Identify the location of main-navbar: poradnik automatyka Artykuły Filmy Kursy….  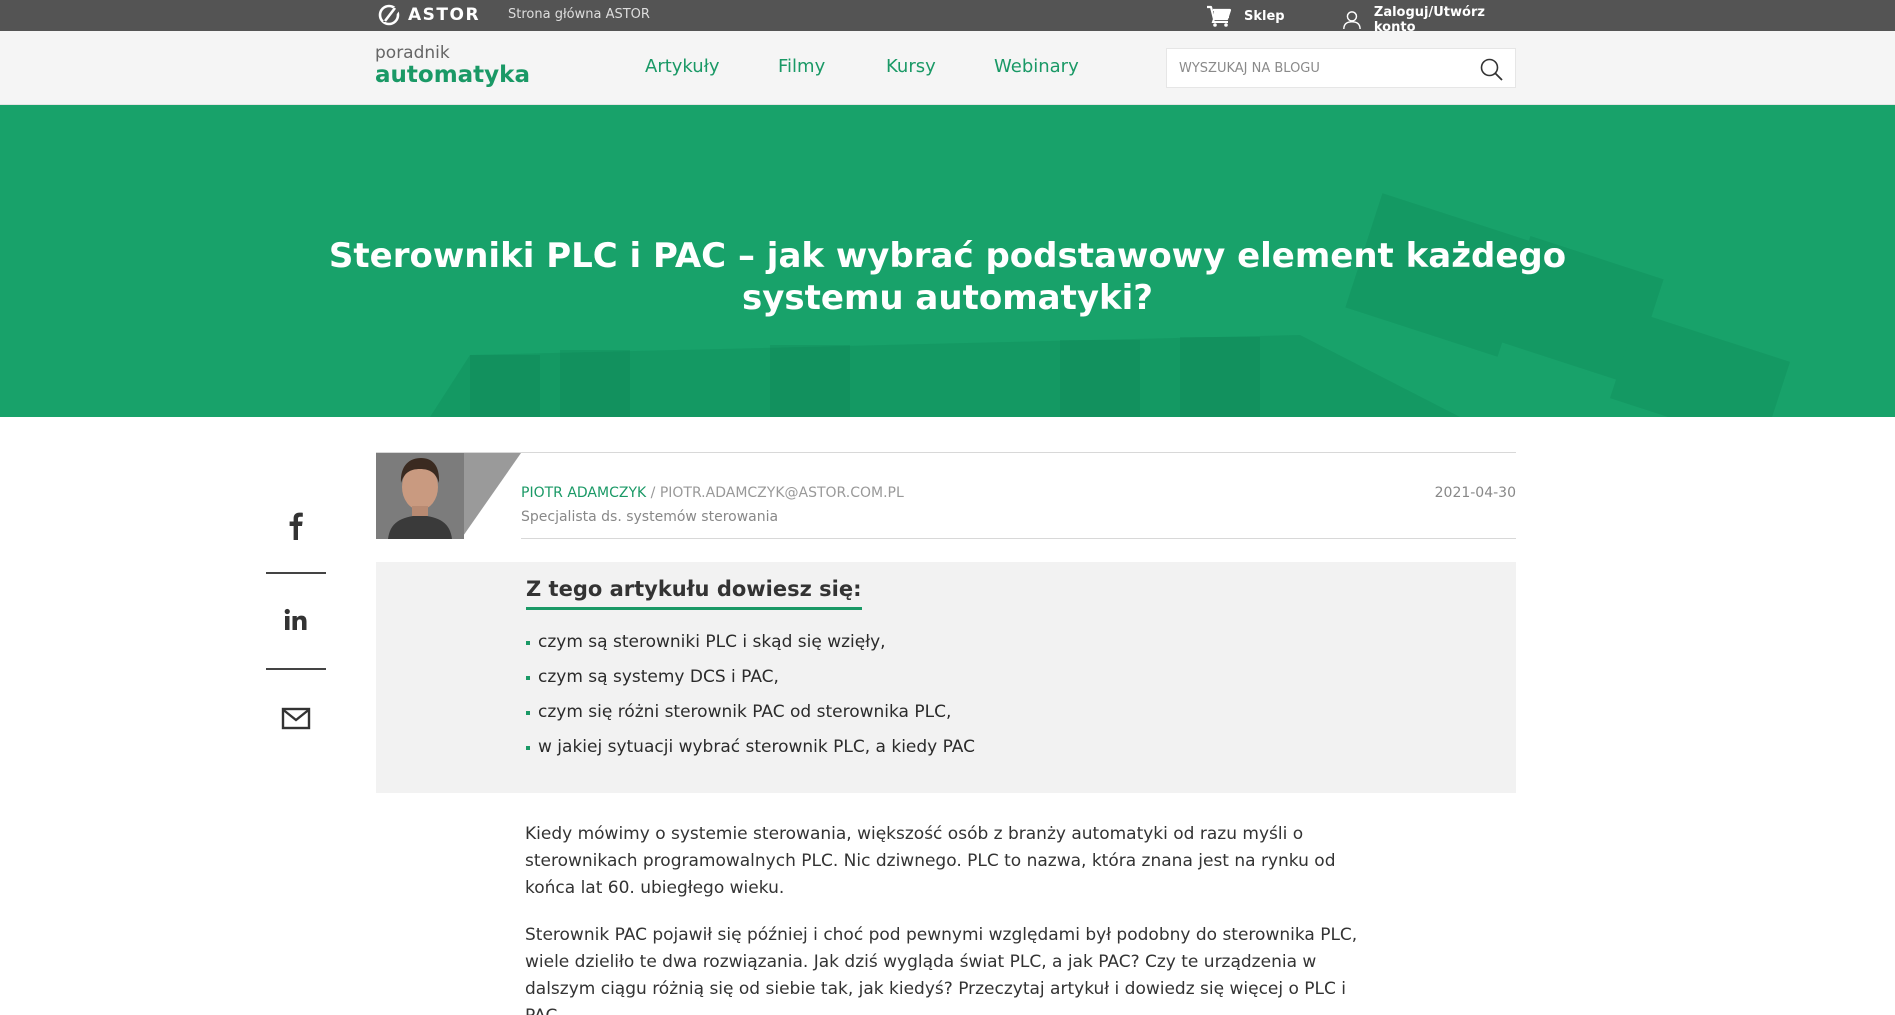
(947, 68).